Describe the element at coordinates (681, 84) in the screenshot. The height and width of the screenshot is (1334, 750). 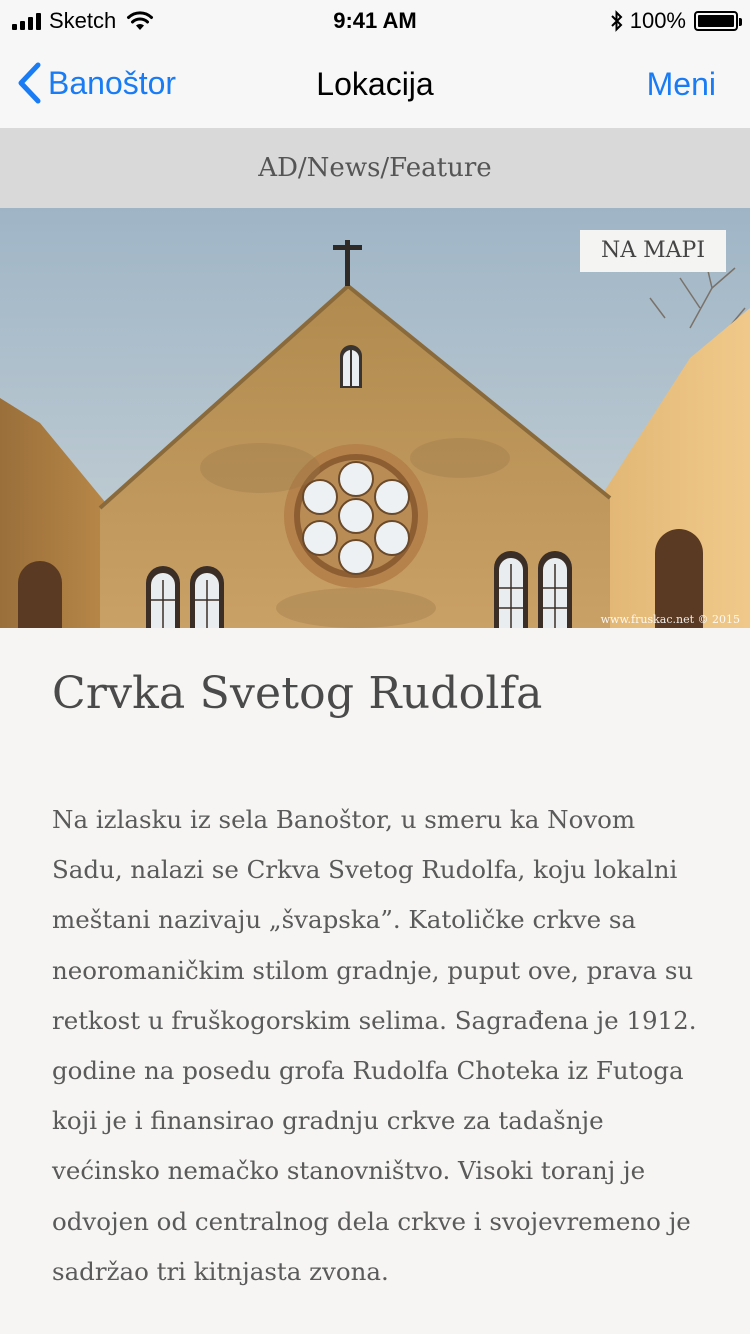
I see `menu-button: Meni` at that location.